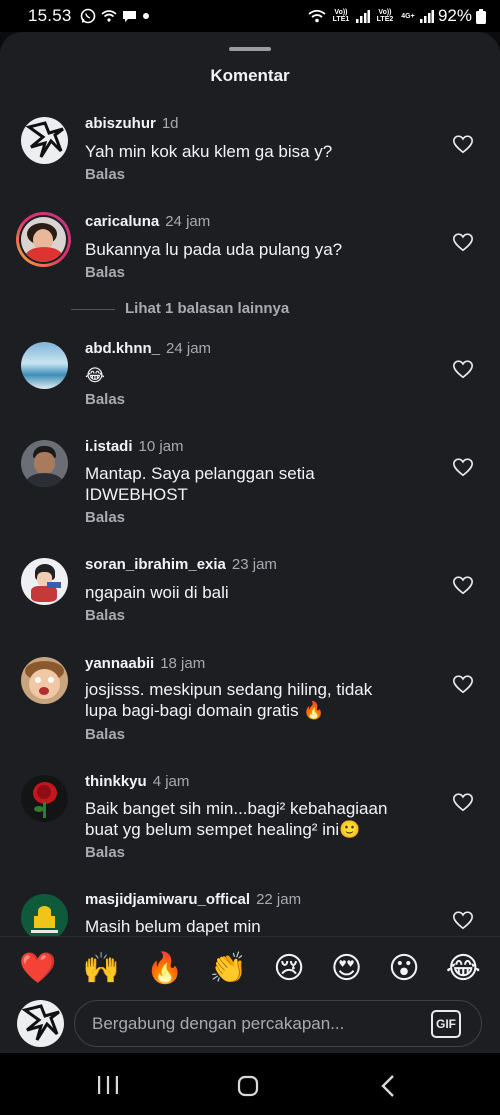 This screenshot has width=500, height=1115. I want to click on comment-text: Masih belum dapet min, so click(173, 926).